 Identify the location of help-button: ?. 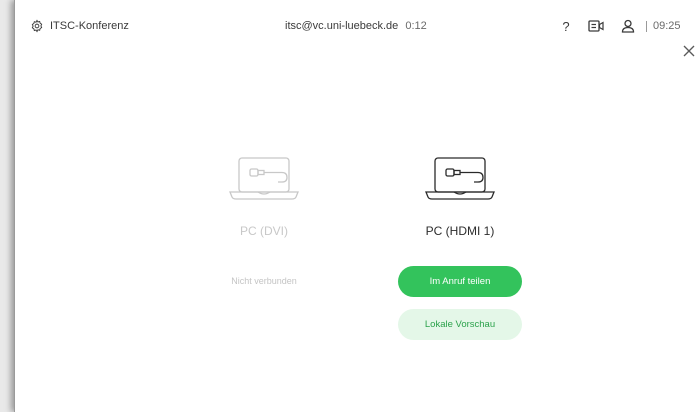
(566, 26).